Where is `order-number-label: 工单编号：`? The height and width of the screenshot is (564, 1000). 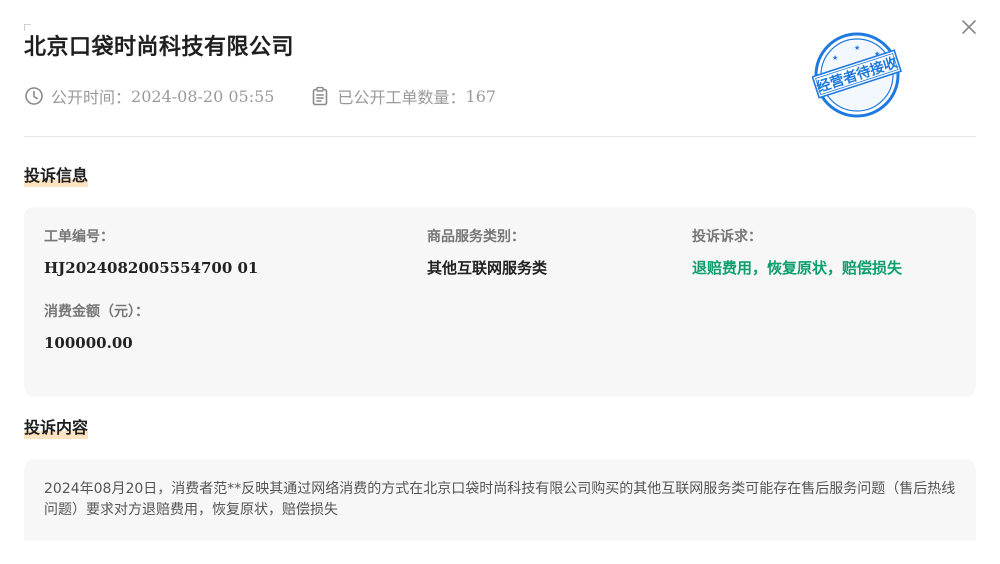 order-number-label: 工单编号： is located at coordinates (79, 237).